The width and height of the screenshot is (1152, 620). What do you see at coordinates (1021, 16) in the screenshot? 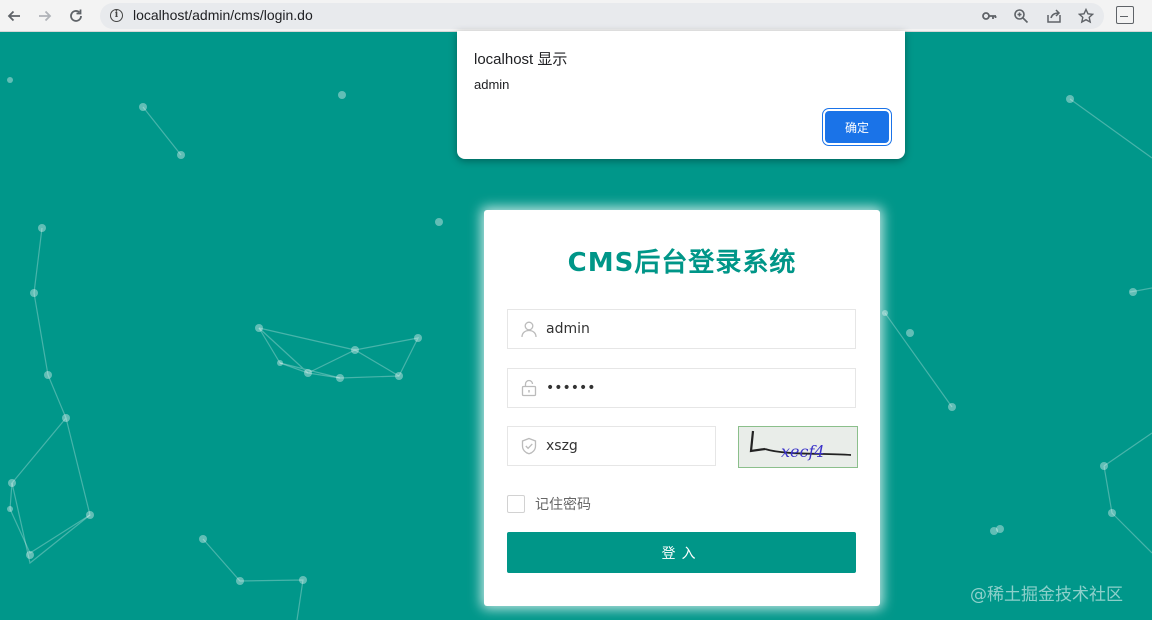
I see `zoom-icon` at bounding box center [1021, 16].